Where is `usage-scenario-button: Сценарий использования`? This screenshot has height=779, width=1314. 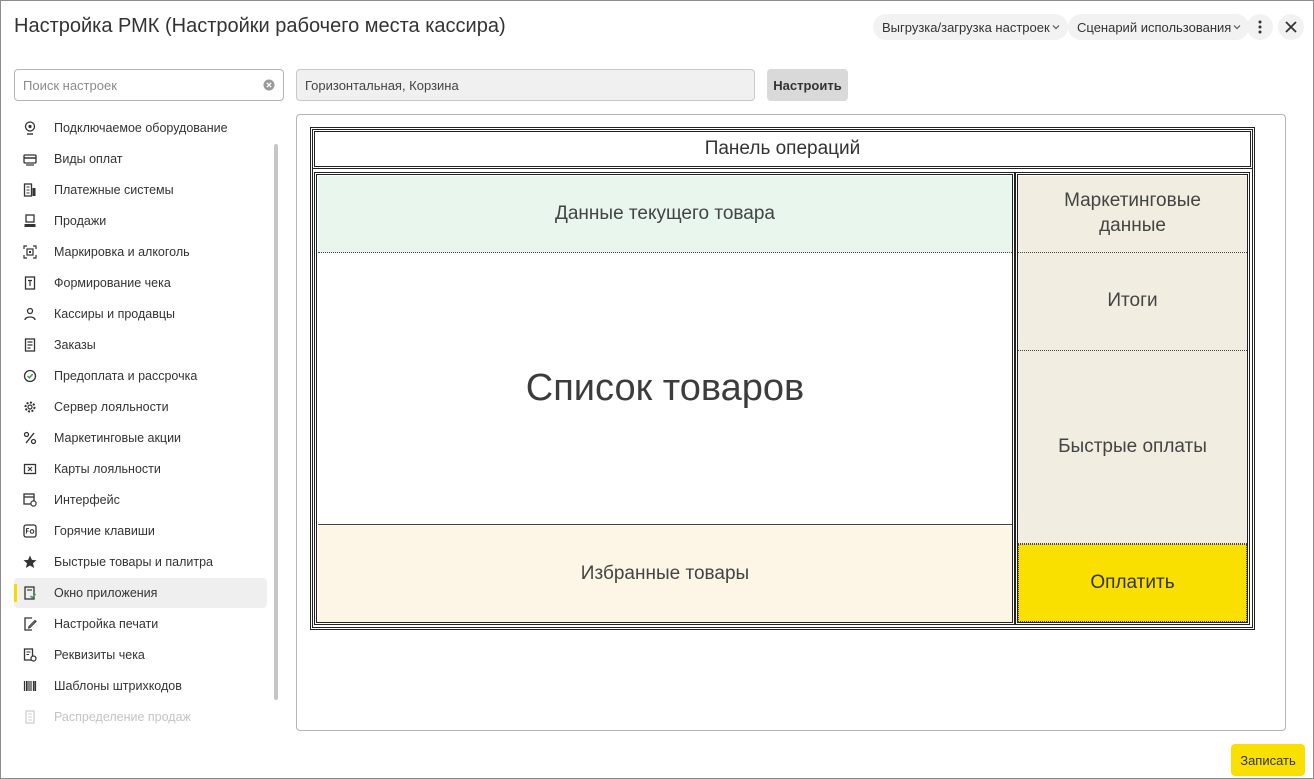 usage-scenario-button: Сценарий использования is located at coordinates (1159, 27).